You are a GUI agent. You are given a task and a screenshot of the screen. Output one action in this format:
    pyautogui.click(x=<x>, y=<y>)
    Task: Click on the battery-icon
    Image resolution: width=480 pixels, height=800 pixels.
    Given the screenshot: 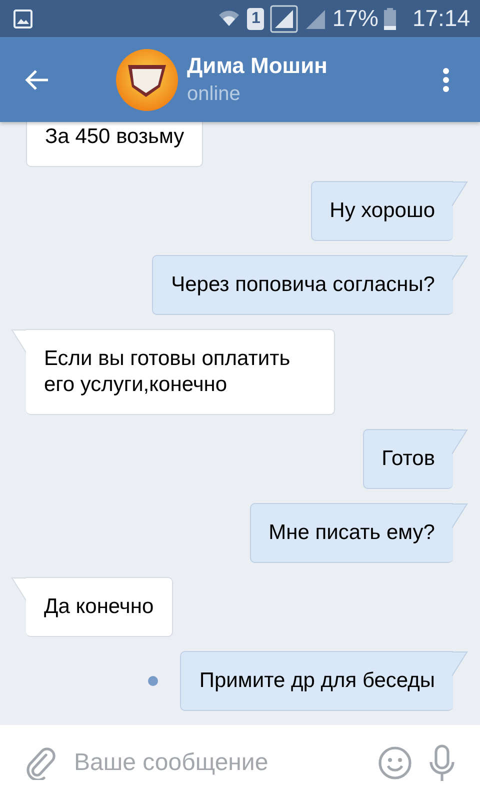 What is the action you would take?
    pyautogui.click(x=390, y=19)
    